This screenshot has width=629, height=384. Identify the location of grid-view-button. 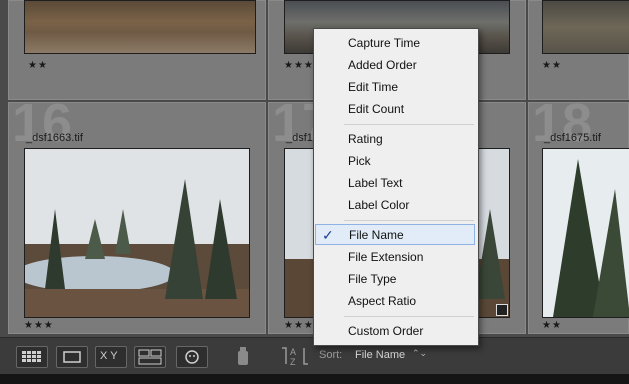
(32, 357).